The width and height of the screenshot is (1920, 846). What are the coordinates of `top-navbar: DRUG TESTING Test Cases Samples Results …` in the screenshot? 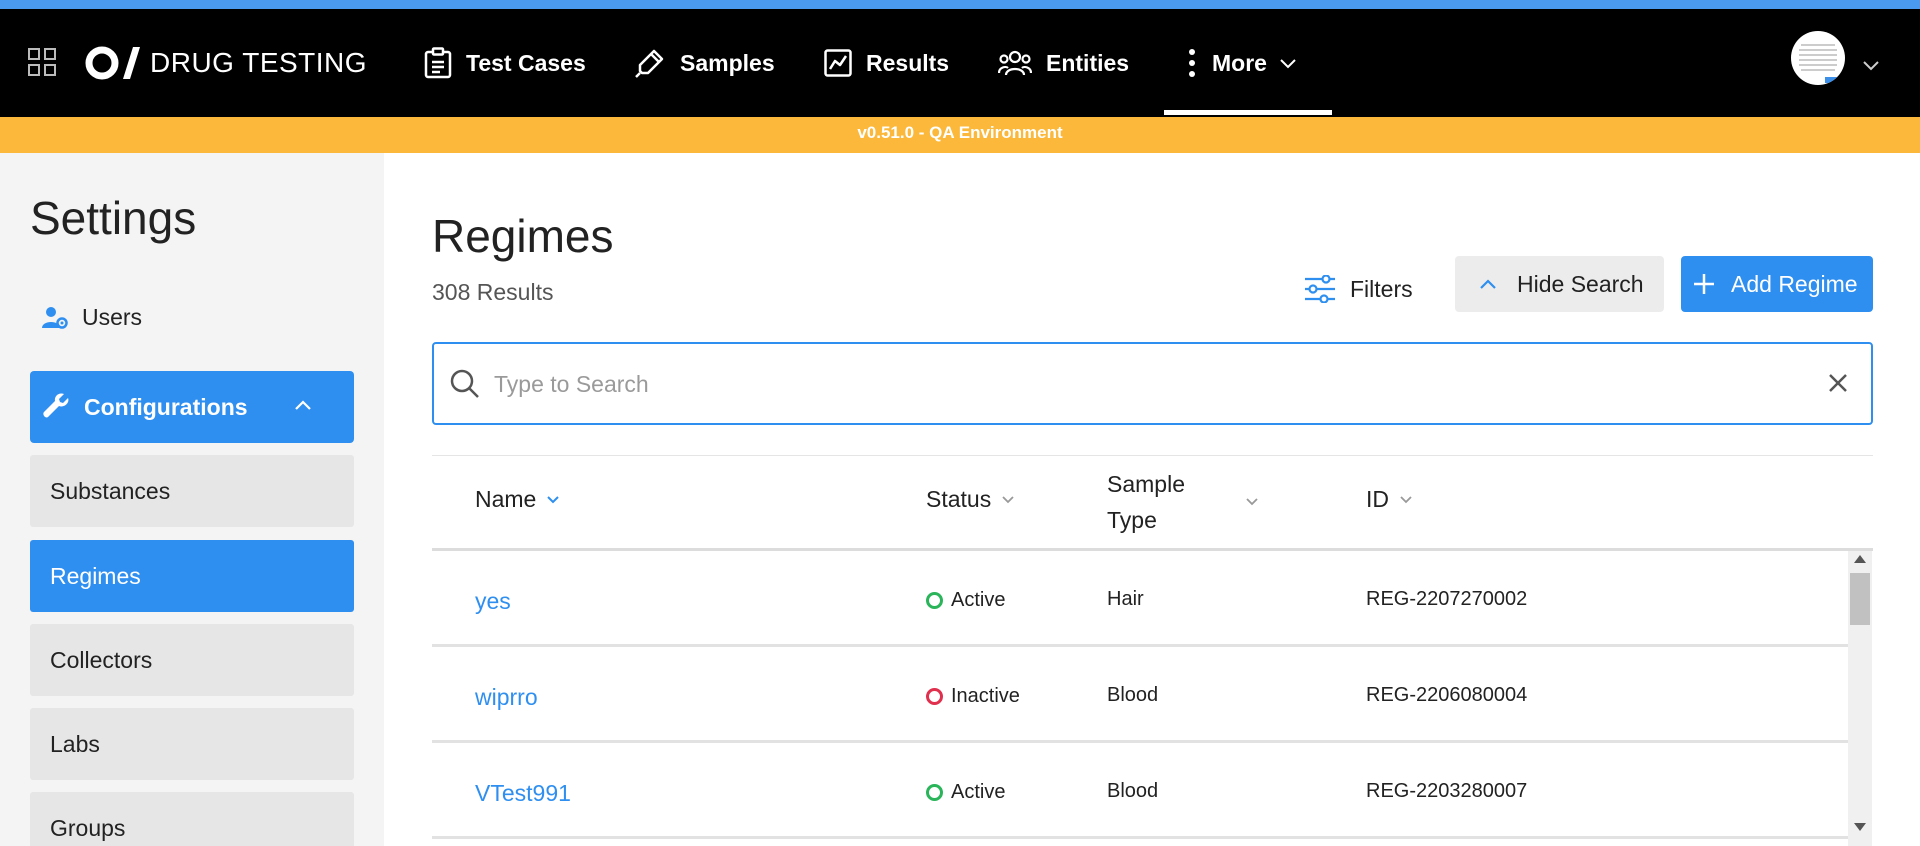 It's located at (960, 63).